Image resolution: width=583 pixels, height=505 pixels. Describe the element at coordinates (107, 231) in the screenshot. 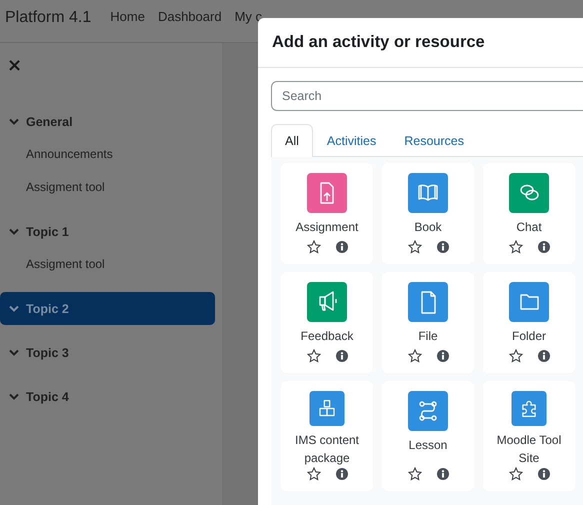

I see `course-section-item: Topic 1` at that location.